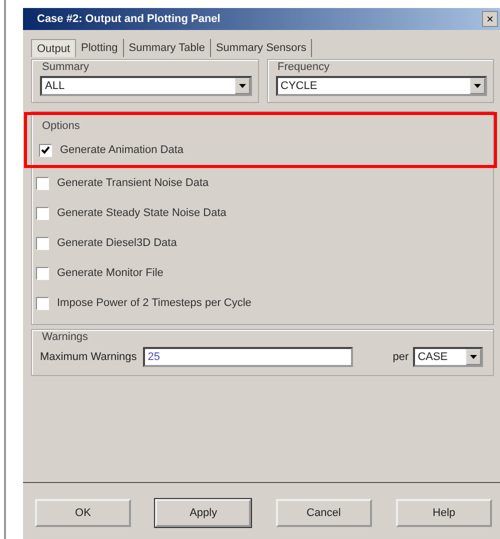  Describe the element at coordinates (110, 273) in the screenshot. I see `checkbox-label: Generate Monitor File` at that location.